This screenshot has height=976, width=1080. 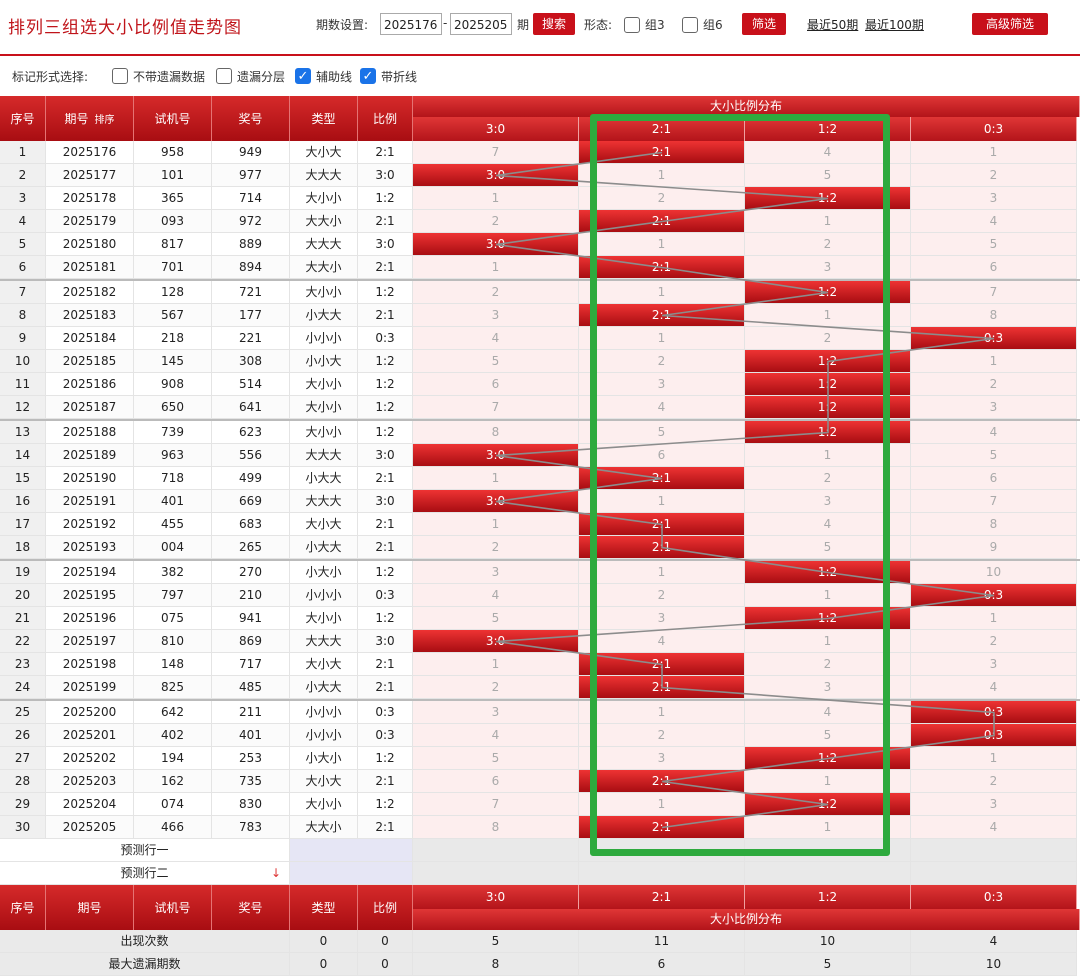 I want to click on cell-issue: 2025198, so click(x=90, y=664).